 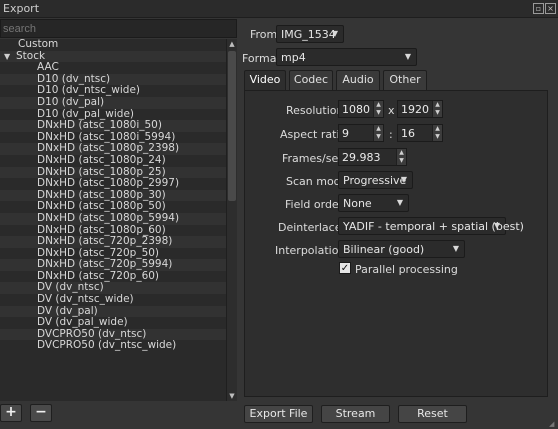 I want to click on tree-item-label: DNxHD (atsc_720p_2398), so click(x=105, y=241).